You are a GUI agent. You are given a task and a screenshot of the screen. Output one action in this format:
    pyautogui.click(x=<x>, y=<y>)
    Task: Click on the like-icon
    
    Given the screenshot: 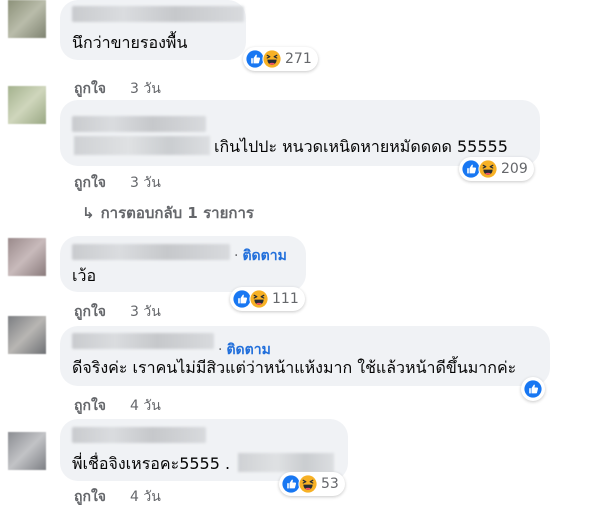 What is the action you would take?
    pyautogui.click(x=533, y=389)
    